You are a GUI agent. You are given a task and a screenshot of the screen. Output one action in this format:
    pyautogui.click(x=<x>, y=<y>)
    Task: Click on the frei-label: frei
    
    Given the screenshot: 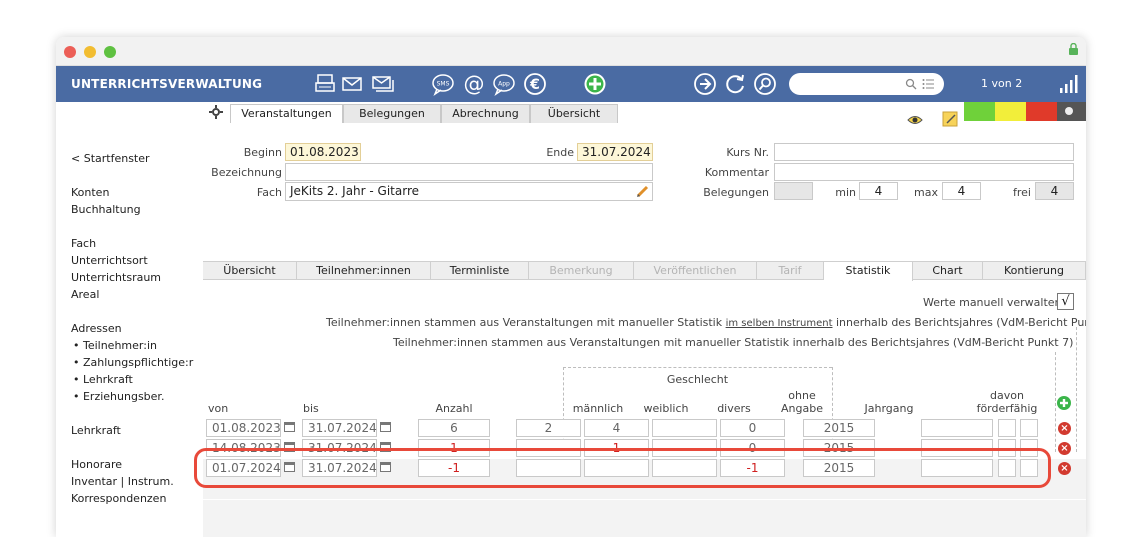 What is the action you would take?
    pyautogui.click(x=1022, y=192)
    